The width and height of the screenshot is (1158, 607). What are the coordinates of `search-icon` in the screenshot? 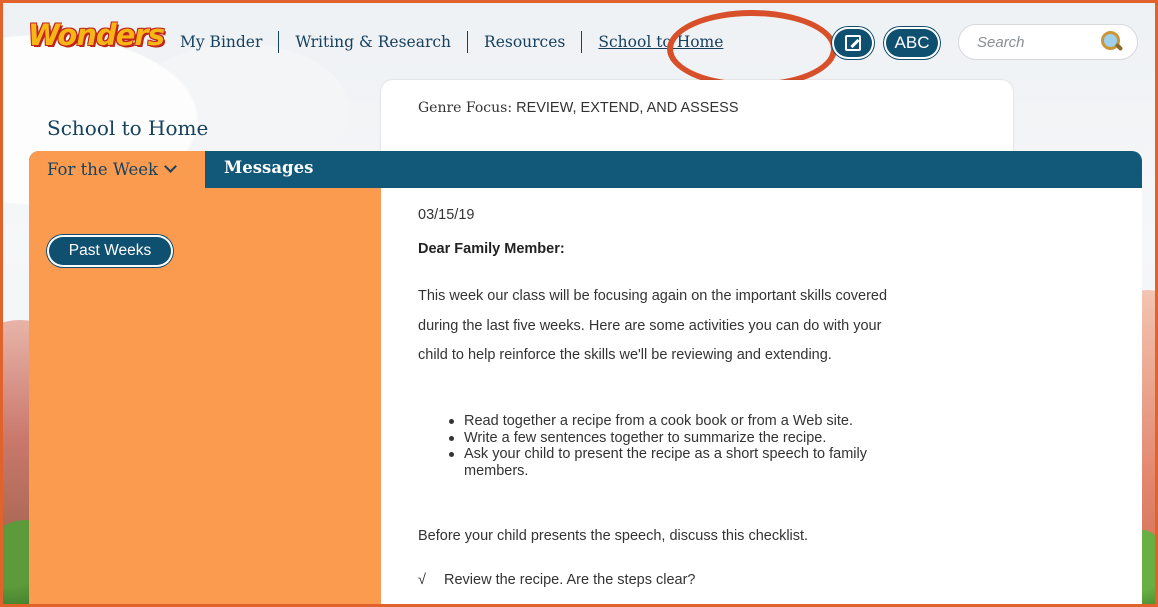 It's located at (1112, 42).